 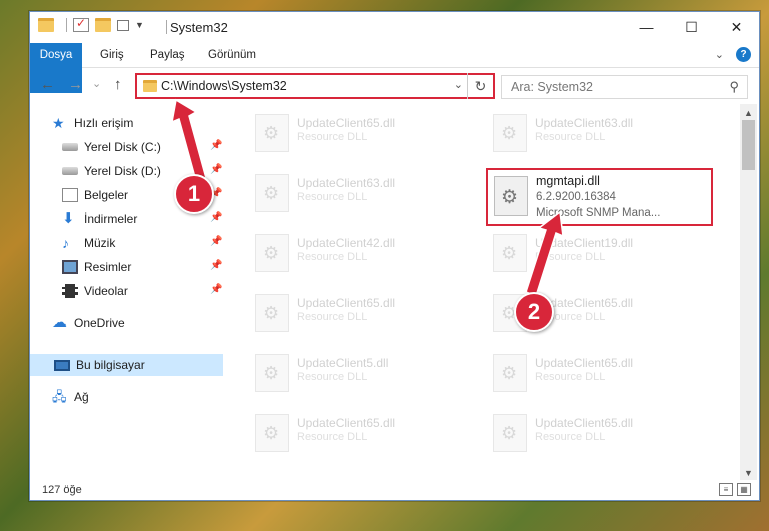 I want to click on videos-icon, so click(x=70, y=291).